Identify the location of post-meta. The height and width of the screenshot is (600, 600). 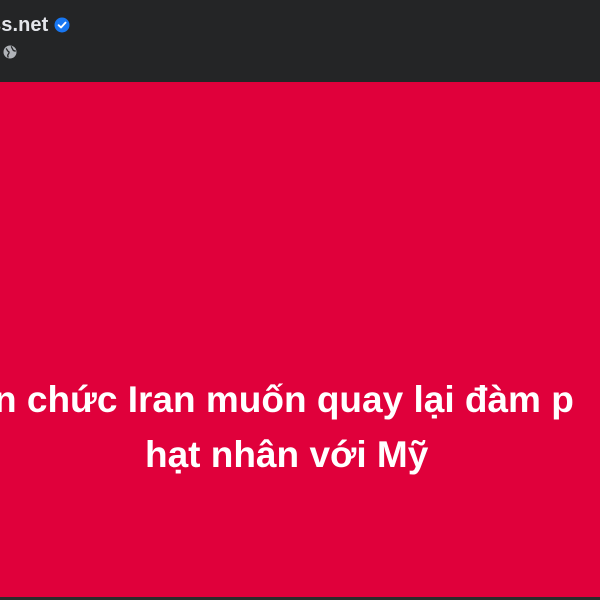
(10, 52).